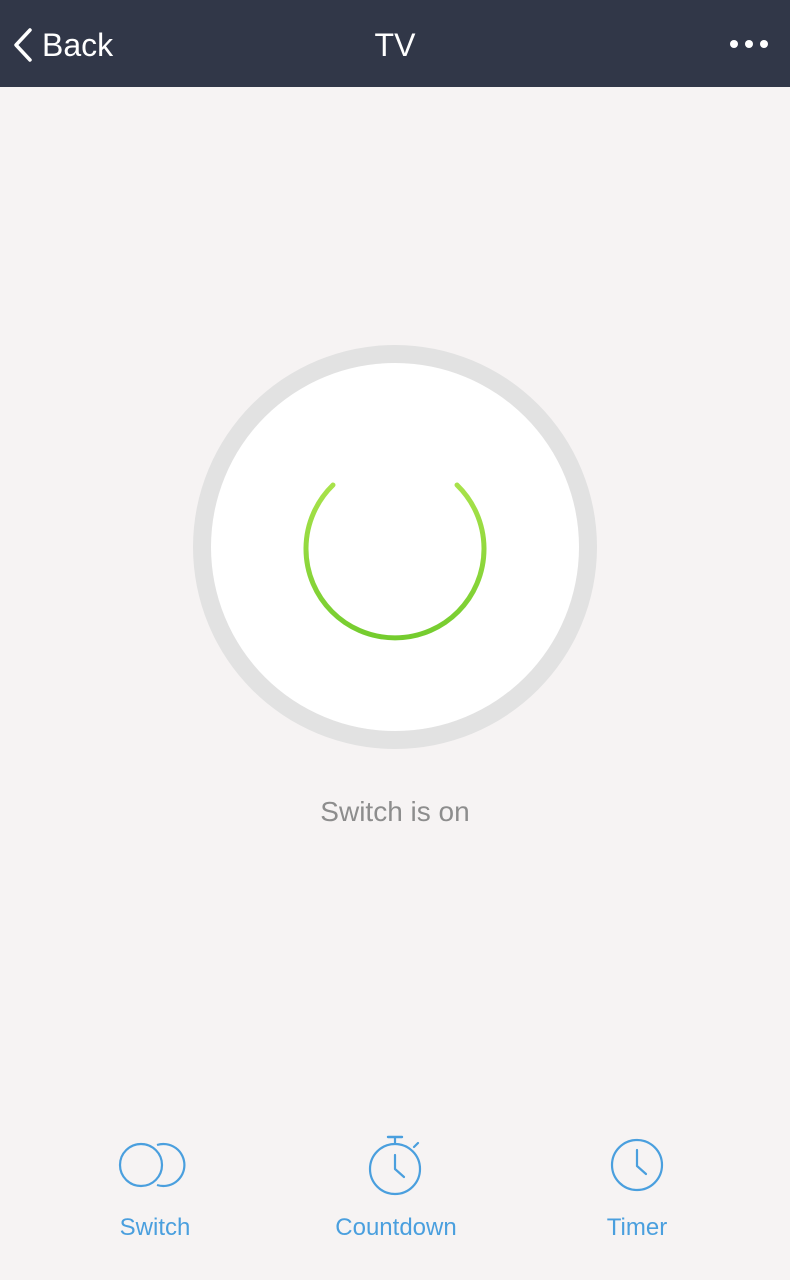  I want to click on navigation-bar: Back TV, so click(395, 43).